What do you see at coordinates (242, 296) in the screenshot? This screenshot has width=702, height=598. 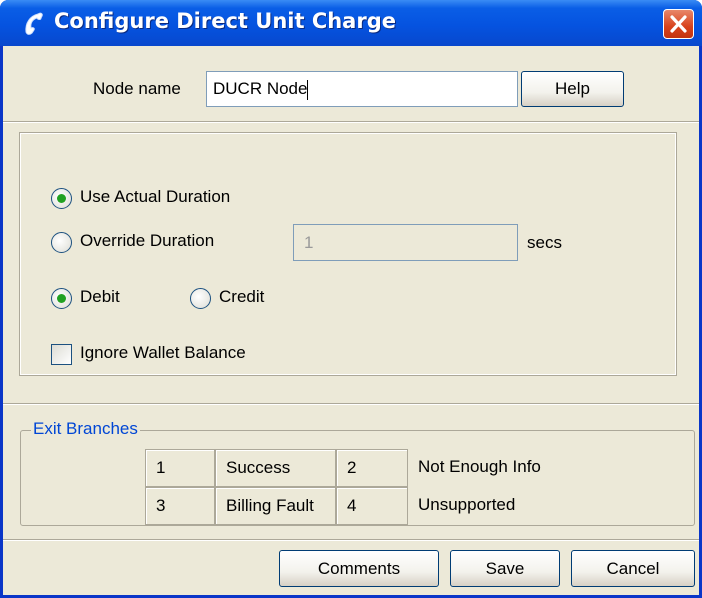 I see `credit-label: Credit` at bounding box center [242, 296].